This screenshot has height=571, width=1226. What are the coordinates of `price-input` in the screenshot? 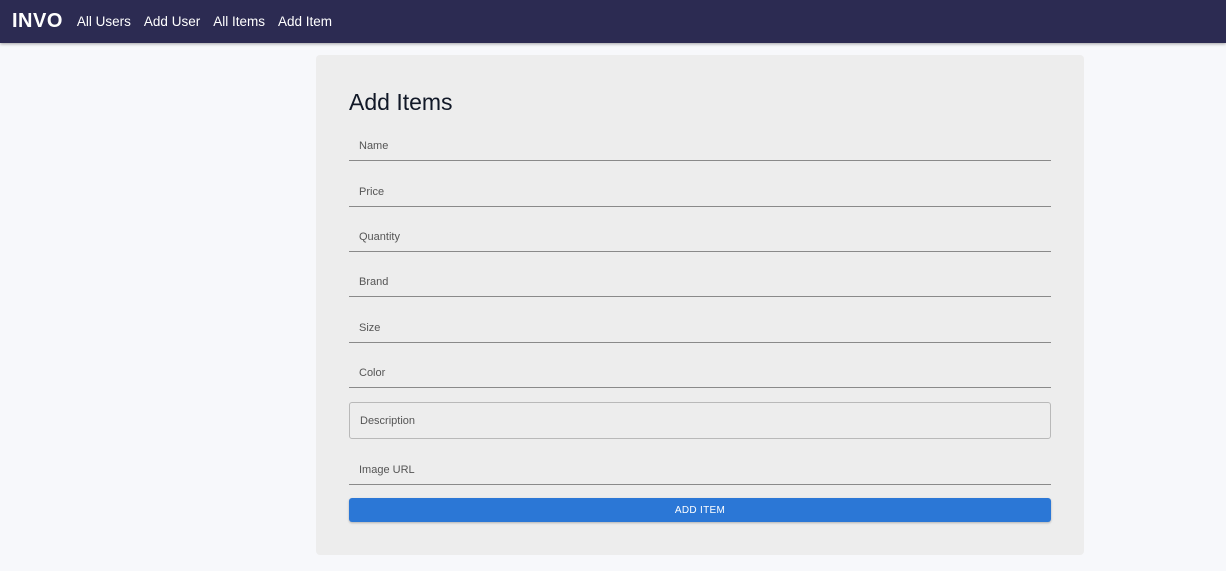 It's located at (700, 191).